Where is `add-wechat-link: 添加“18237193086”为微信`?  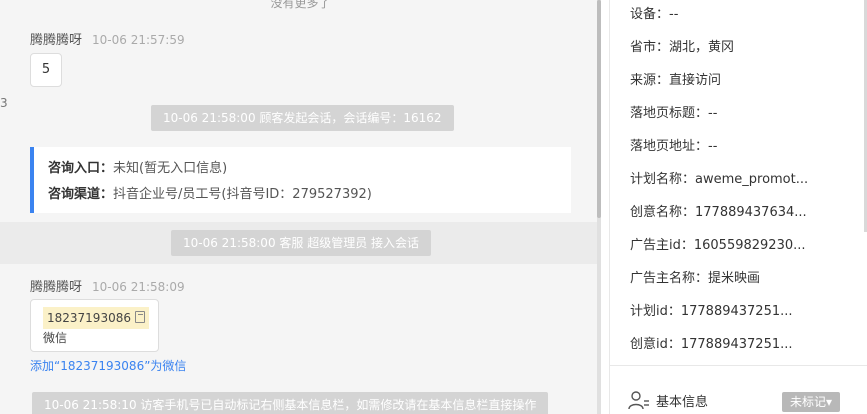 add-wechat-link: 添加“18237193086”为微信 is located at coordinates (108, 365).